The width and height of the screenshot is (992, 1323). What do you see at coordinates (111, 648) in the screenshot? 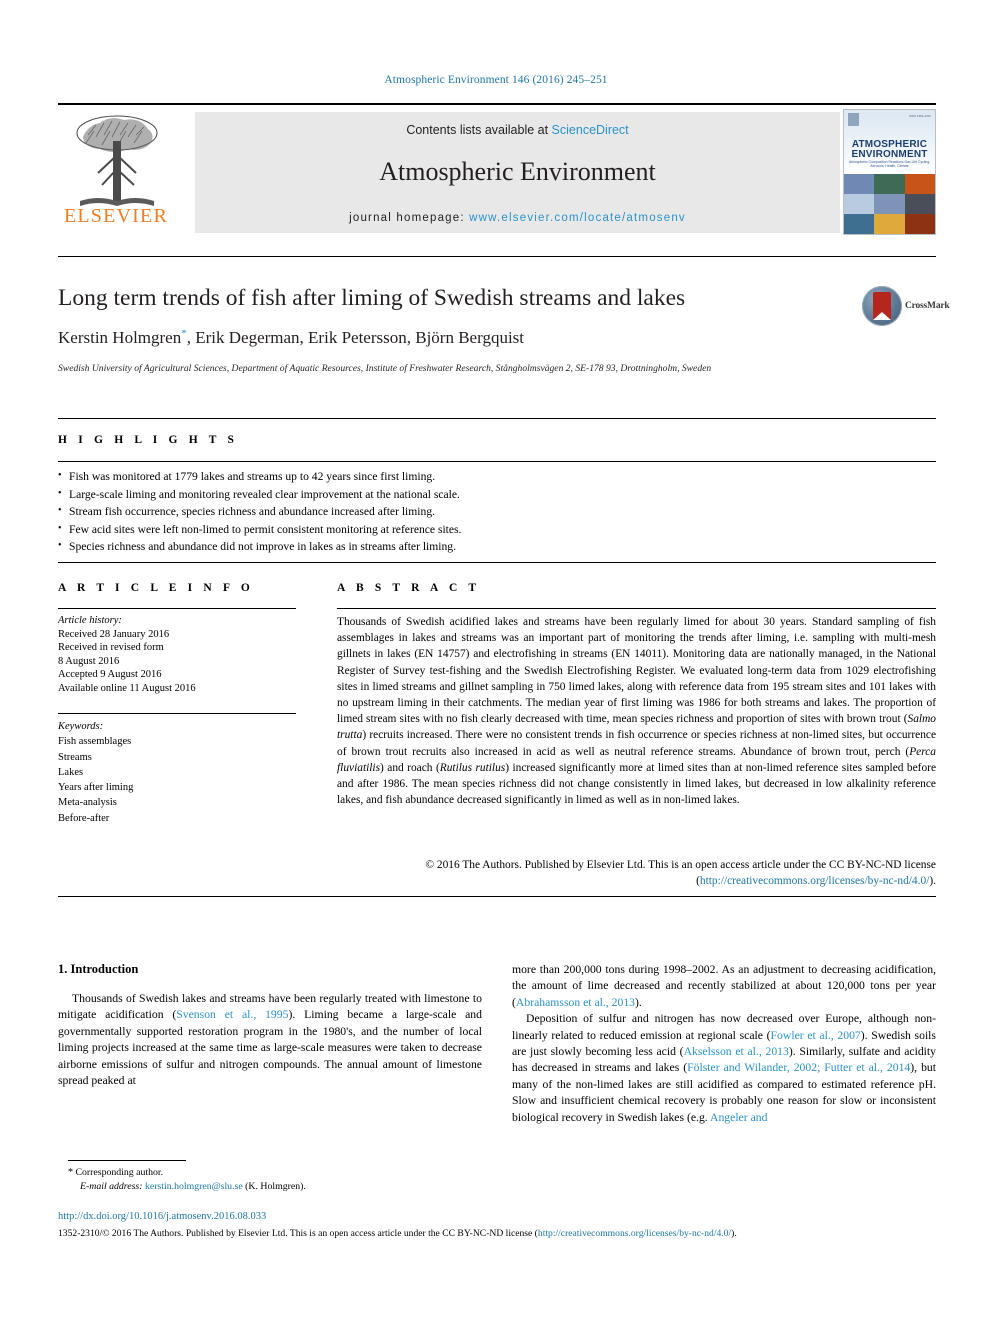
I see `history-item: Received in revised form` at bounding box center [111, 648].